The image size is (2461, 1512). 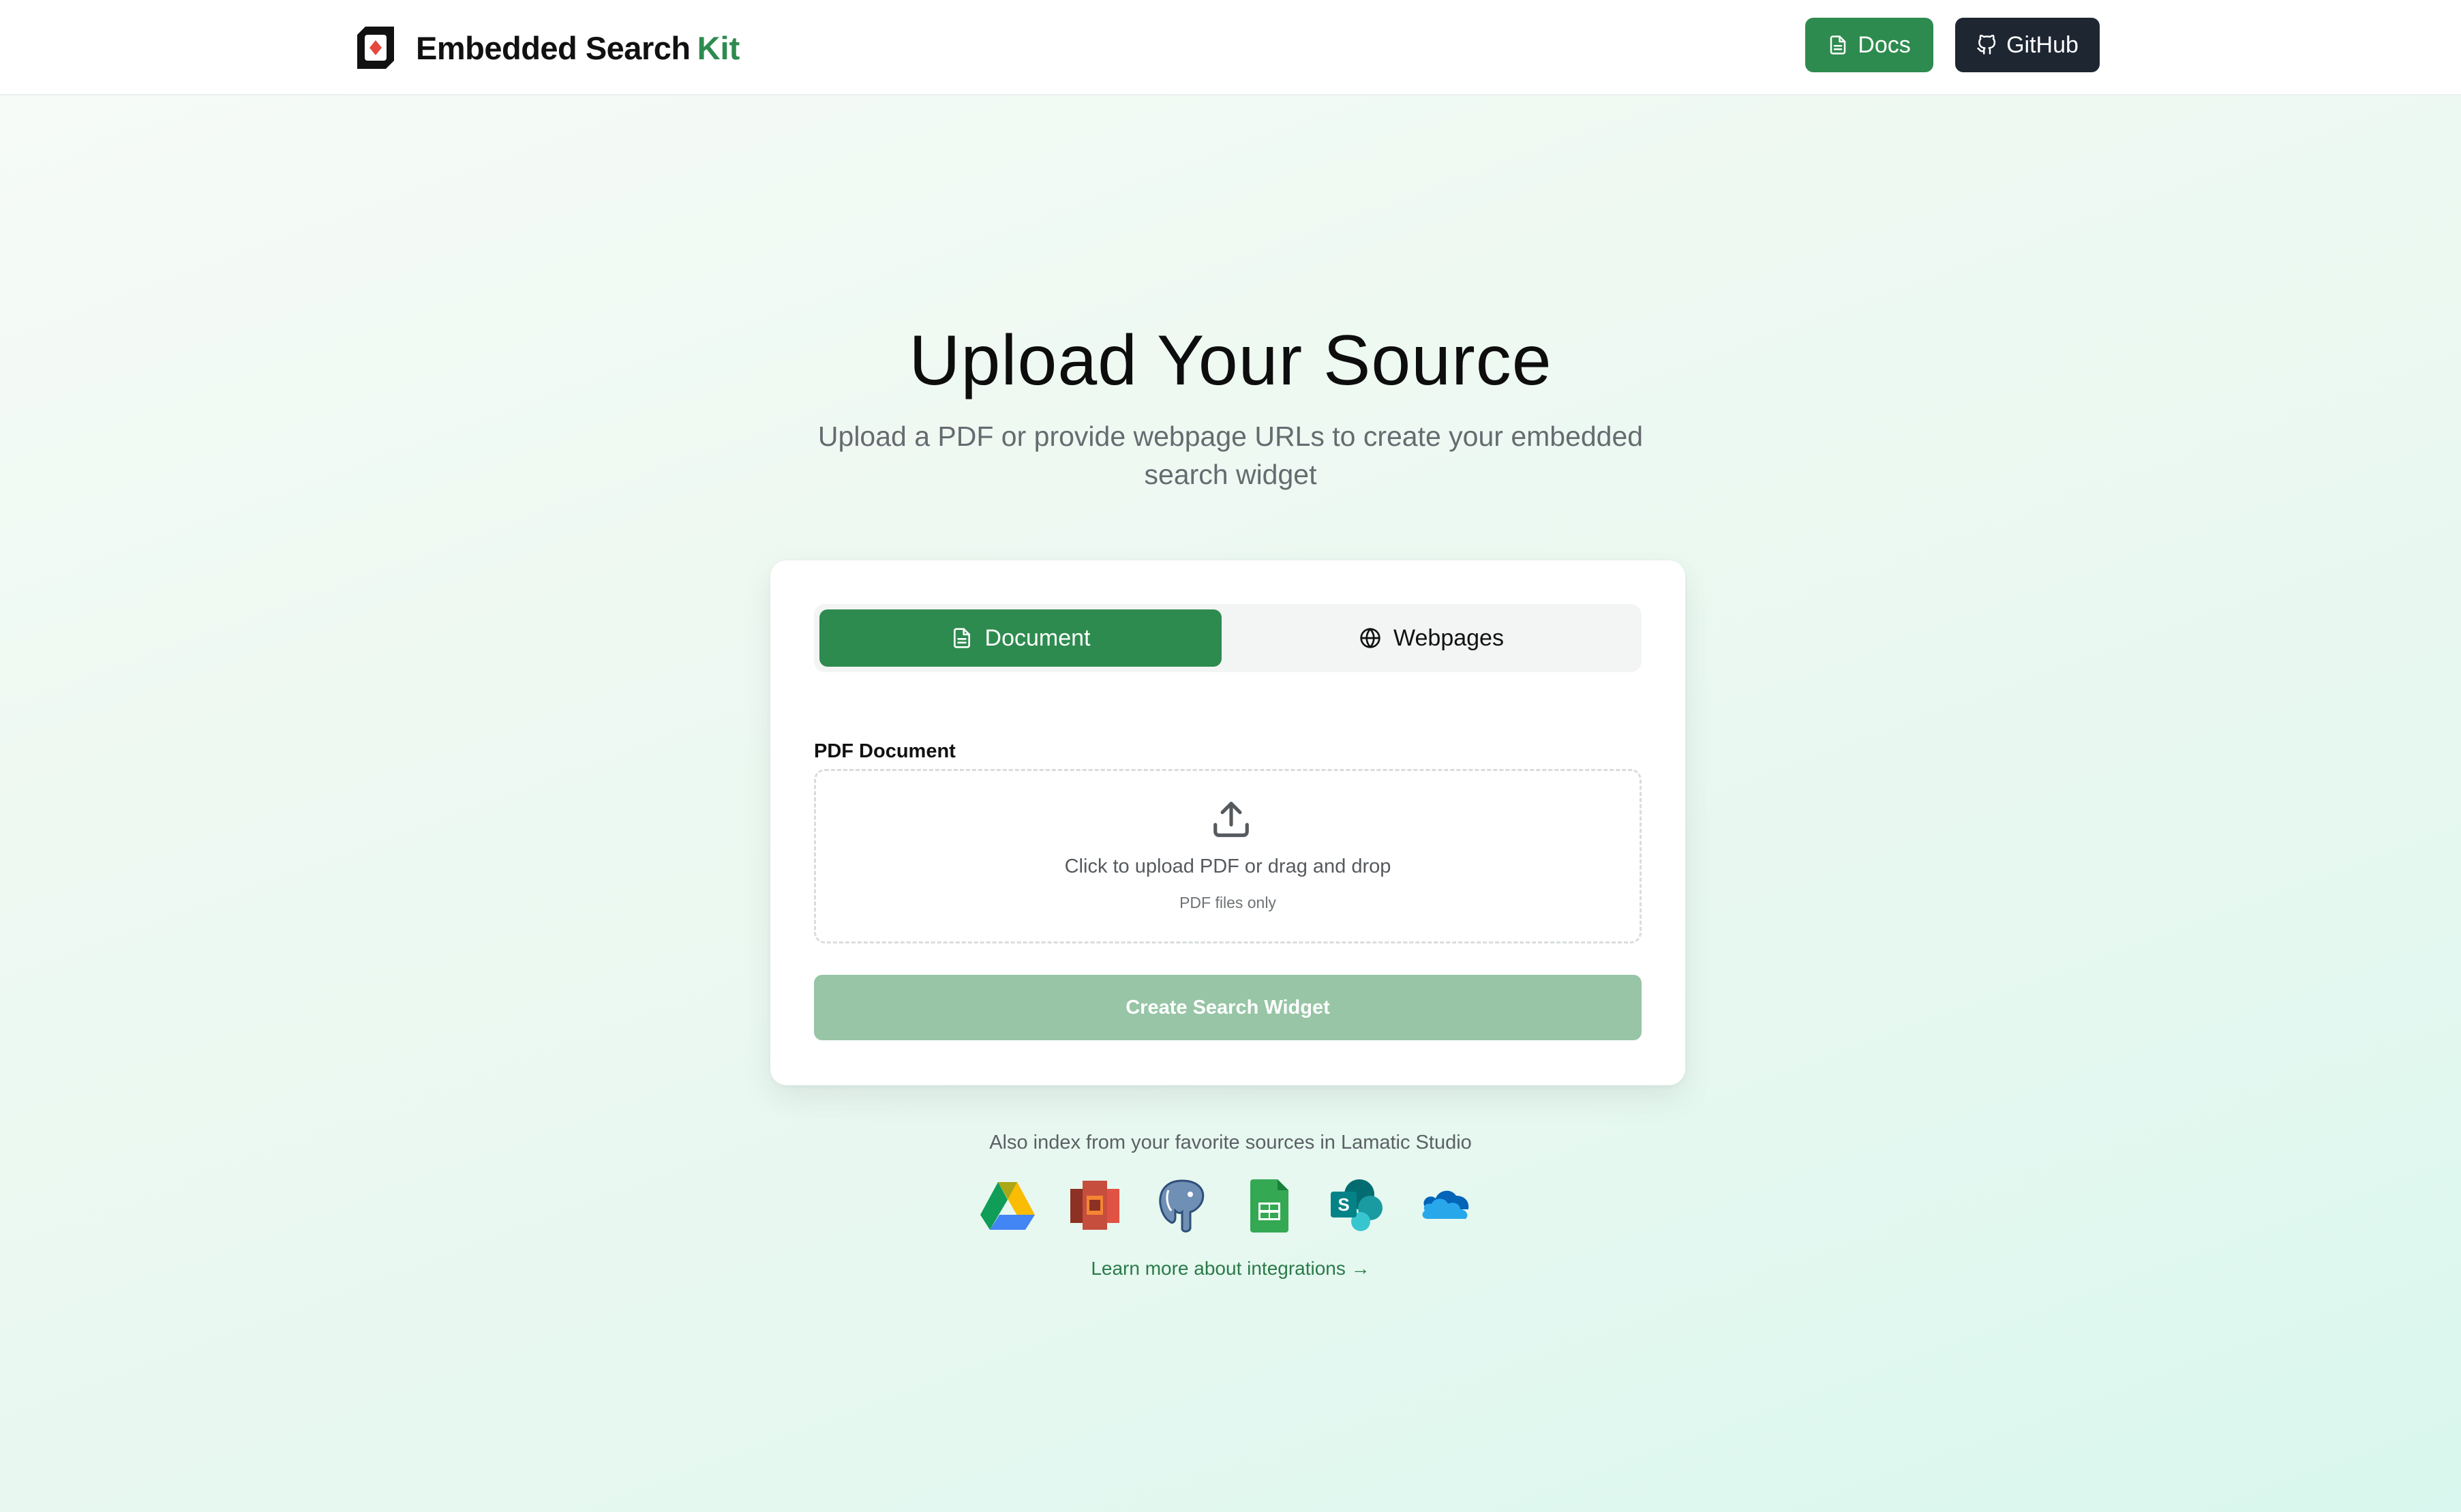 I want to click on dropzone-hint-text: PDF files only, so click(x=1227, y=902).